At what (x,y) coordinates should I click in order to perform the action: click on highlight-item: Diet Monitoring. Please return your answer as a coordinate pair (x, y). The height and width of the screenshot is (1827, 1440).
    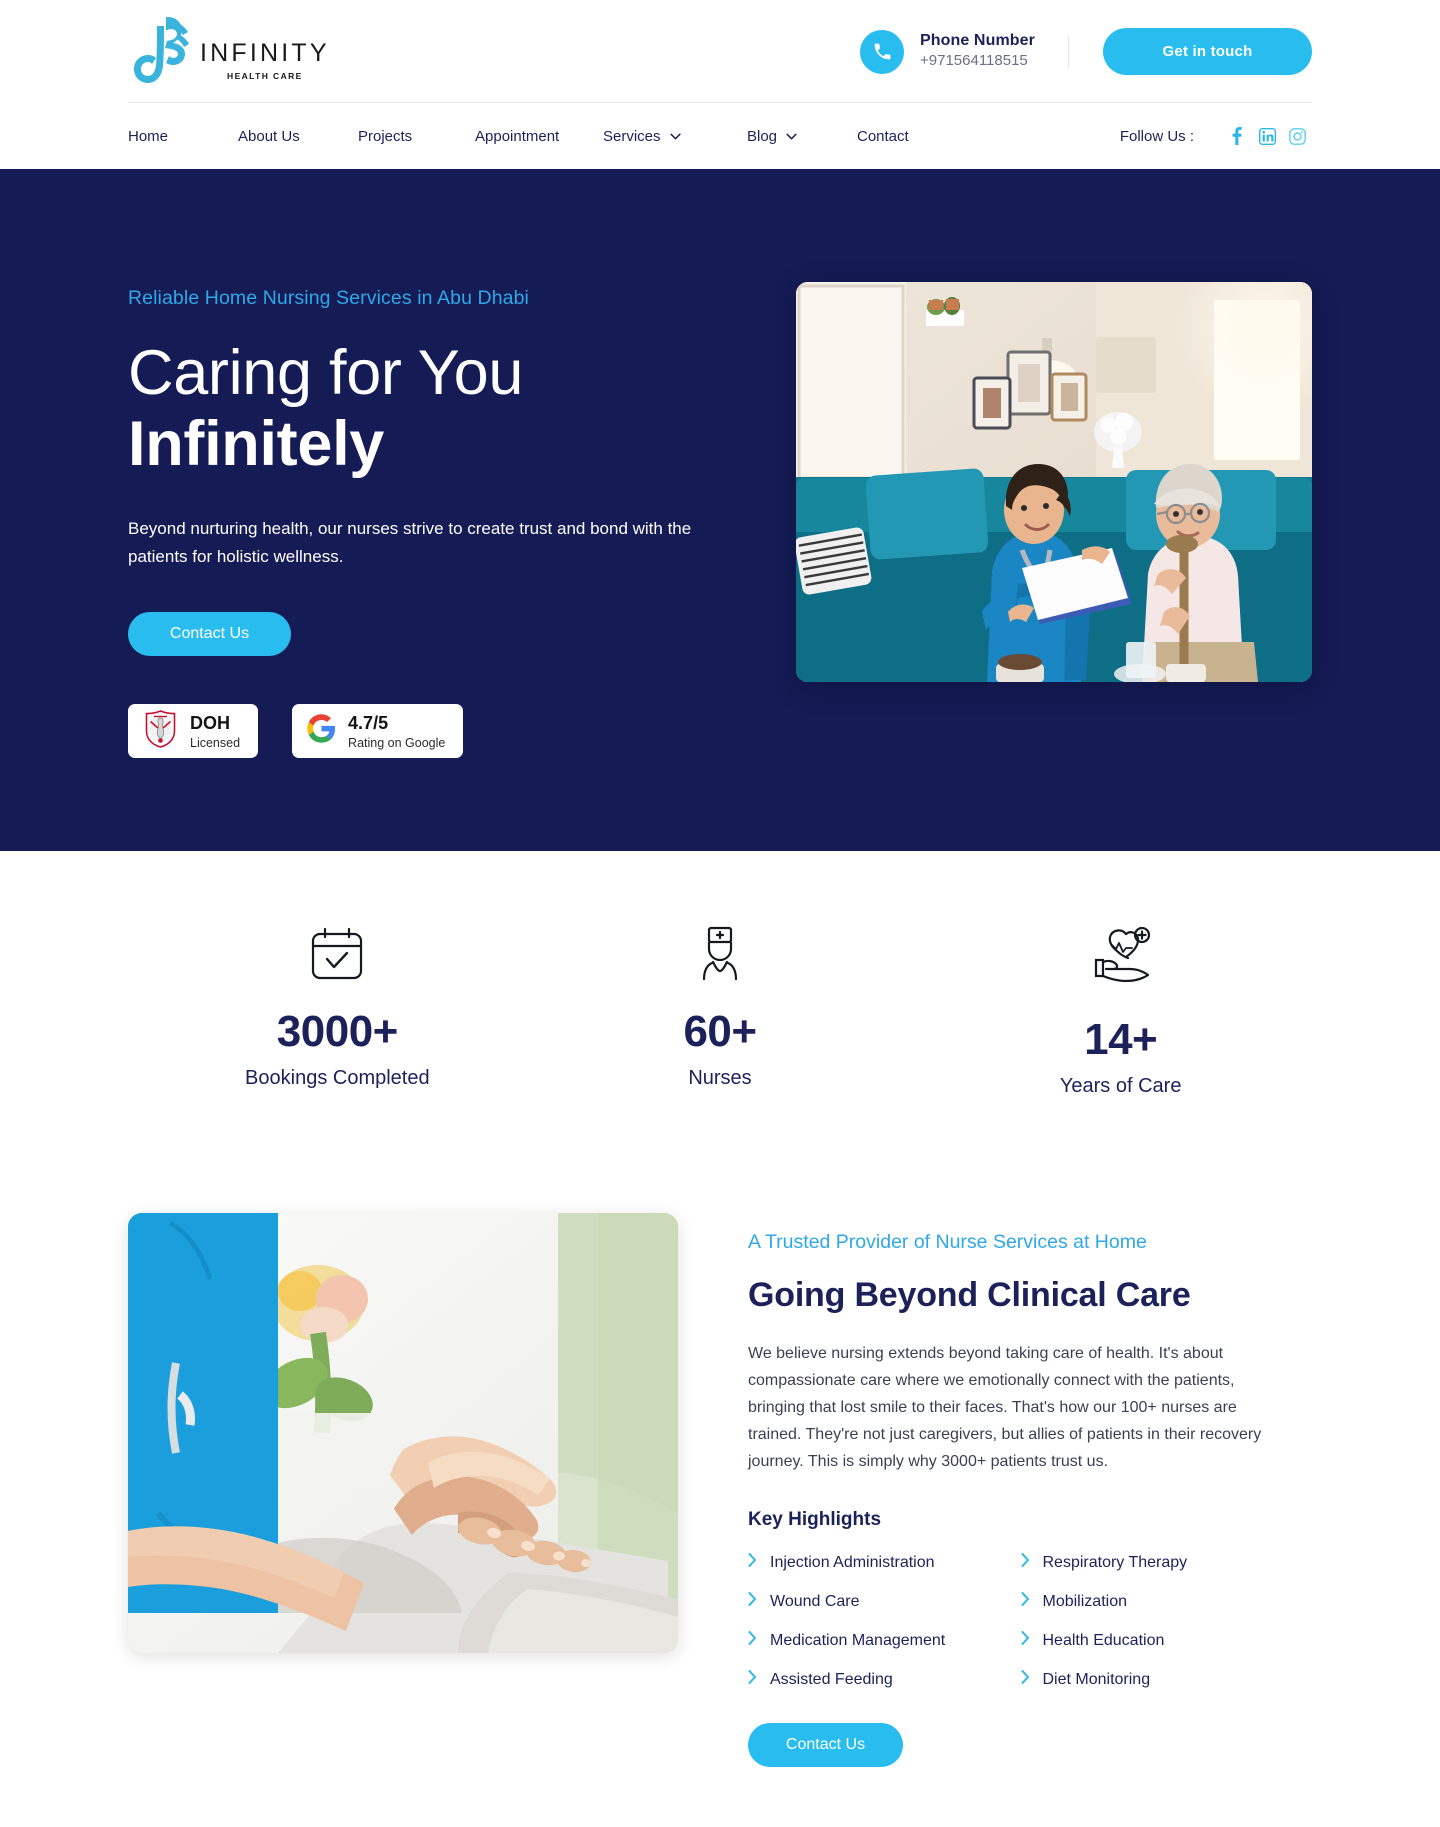
    Looking at the image, I should click on (1157, 1679).